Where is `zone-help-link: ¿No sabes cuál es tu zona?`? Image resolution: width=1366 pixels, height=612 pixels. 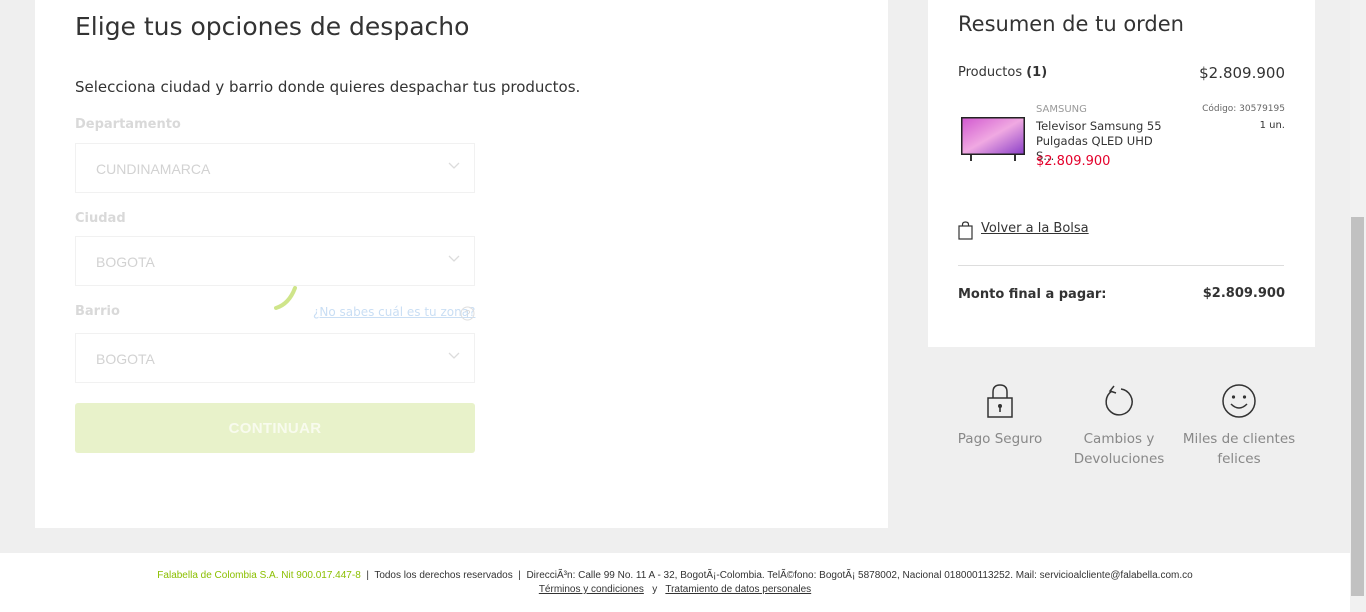
zone-help-link: ¿No sabes cuál es tu zona? is located at coordinates (394, 312).